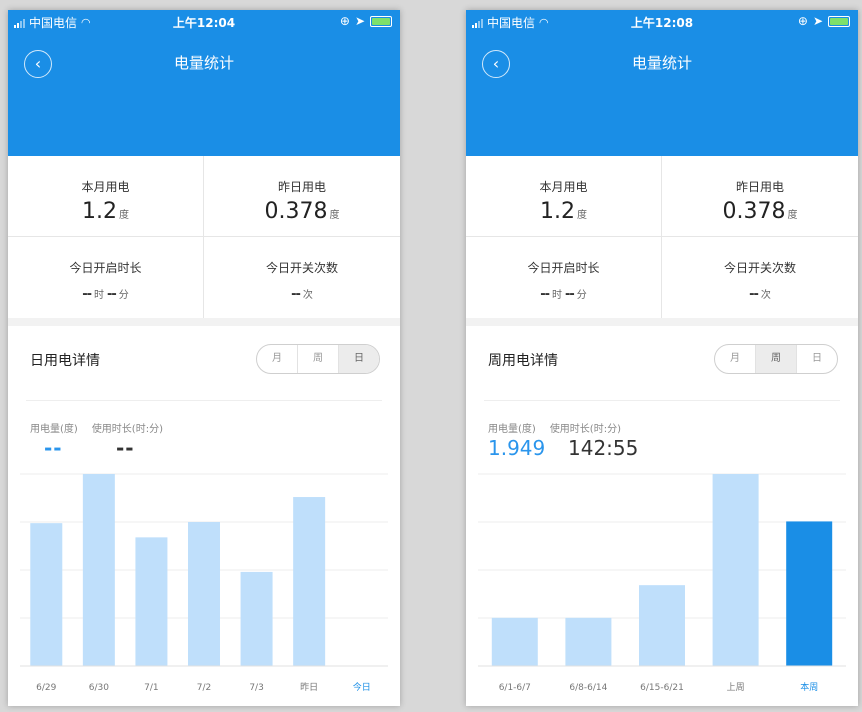 This screenshot has height=712, width=862. What do you see at coordinates (588, 688) in the screenshot?
I see `chart-x-tick-label: 6/8-6/14` at bounding box center [588, 688].